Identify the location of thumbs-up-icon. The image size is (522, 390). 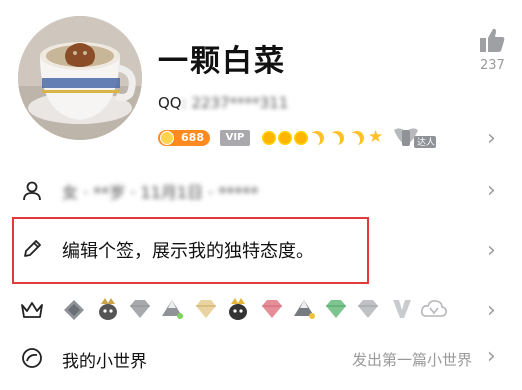
(492, 40).